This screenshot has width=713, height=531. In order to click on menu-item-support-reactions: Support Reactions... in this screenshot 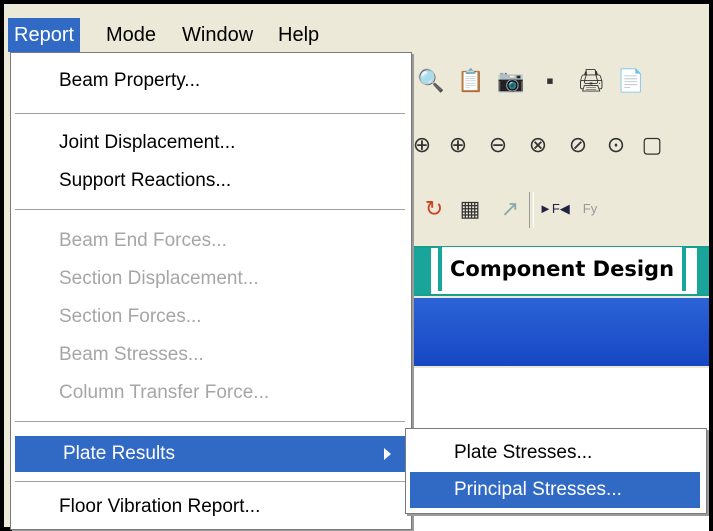, I will do `click(210, 181)`.